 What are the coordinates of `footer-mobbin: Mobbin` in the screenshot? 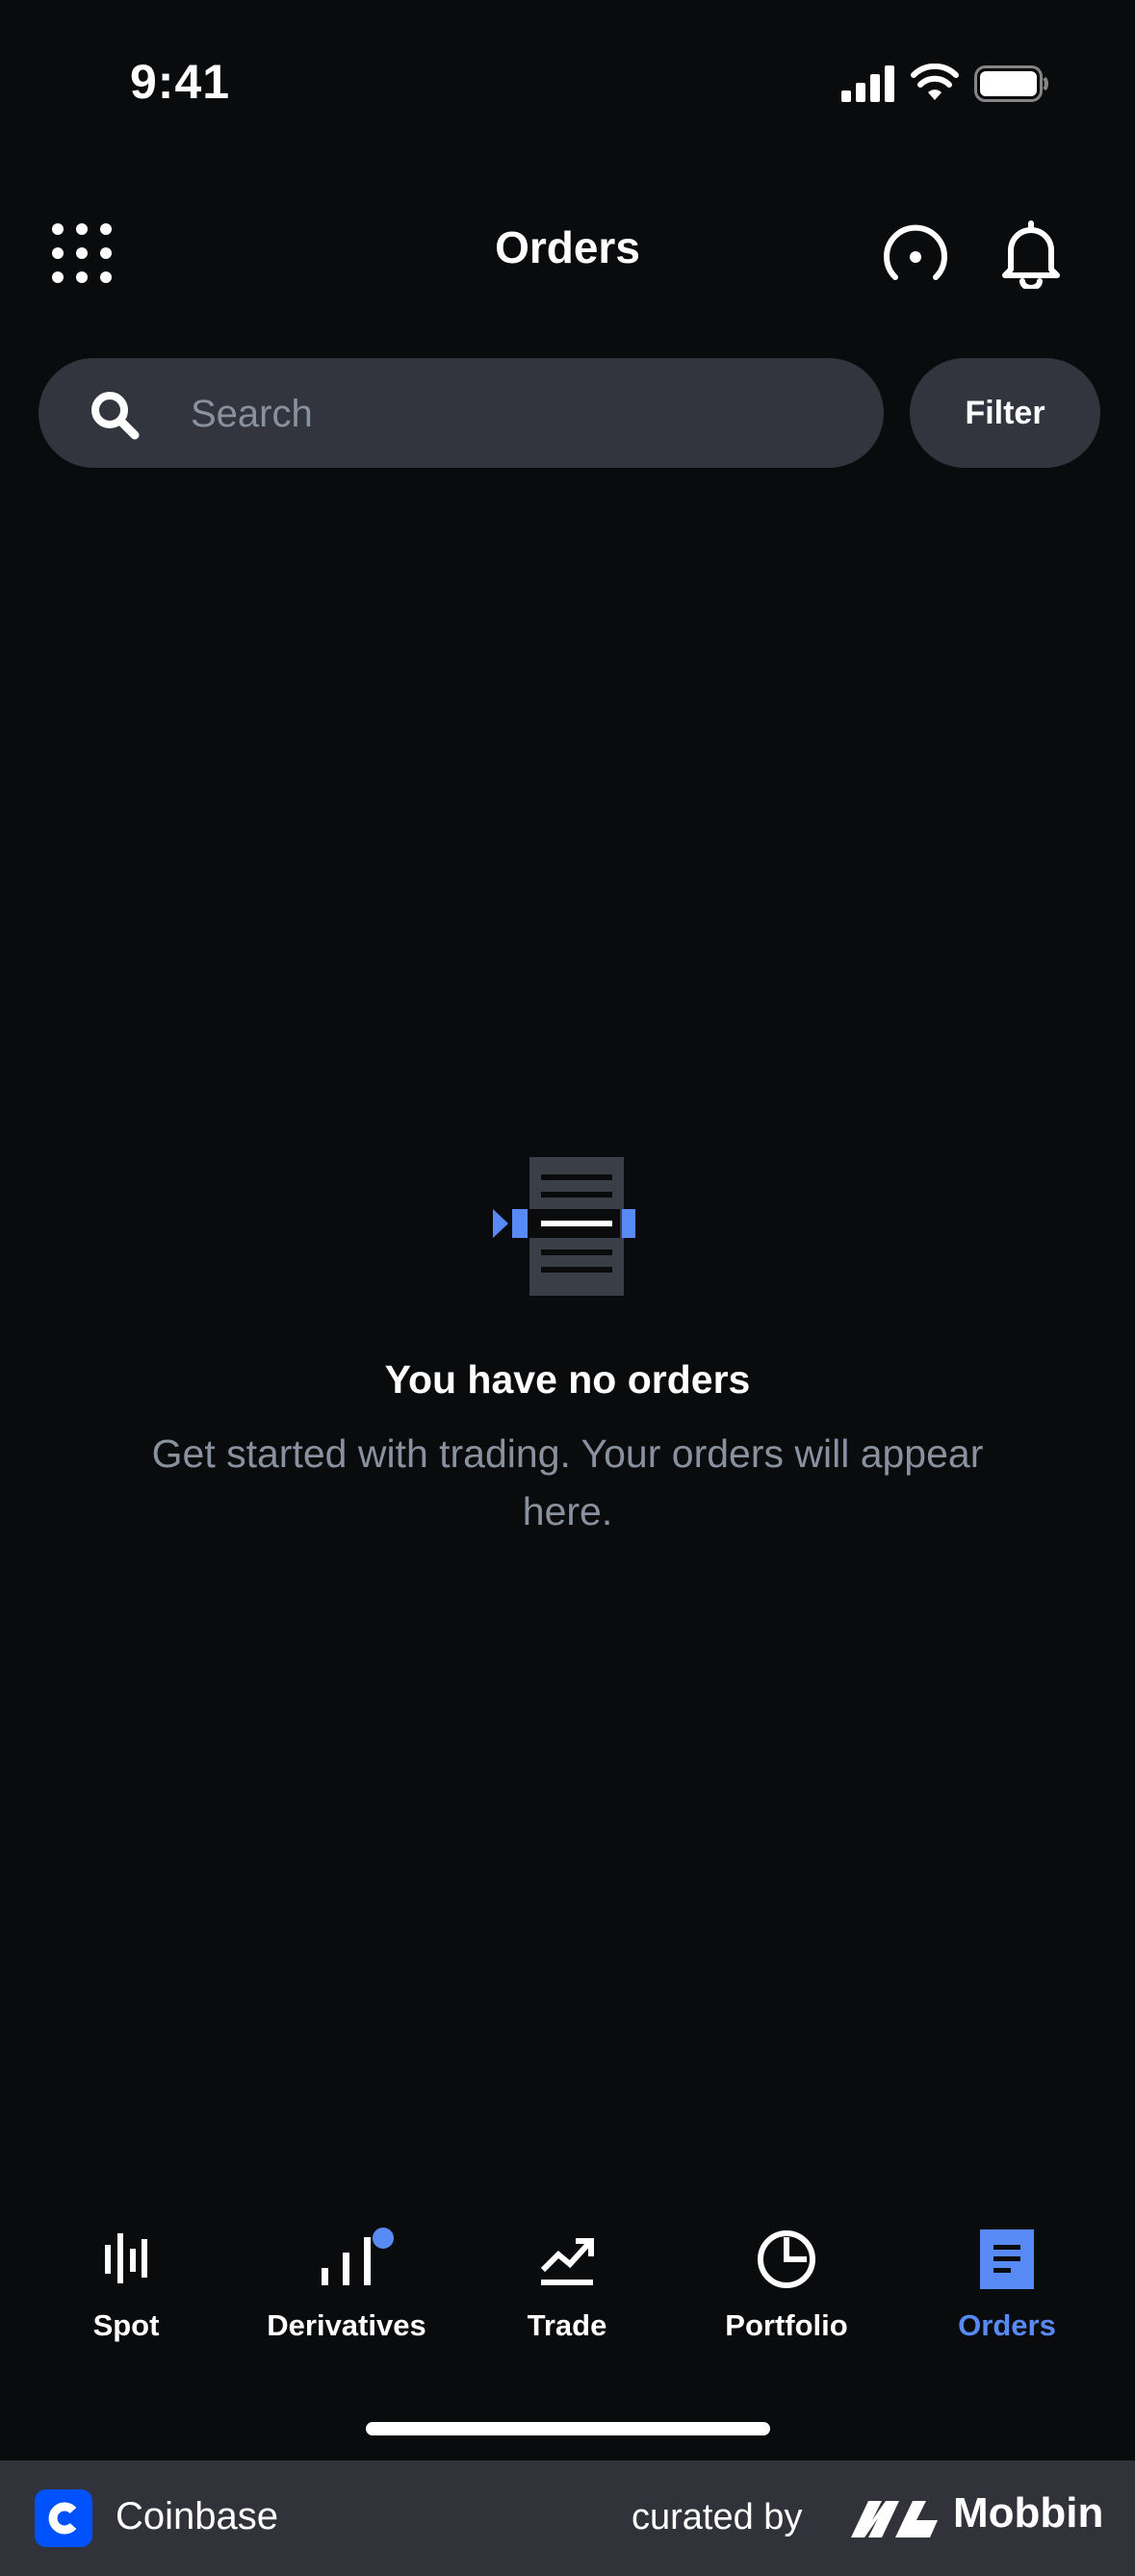 It's located at (1028, 2513).